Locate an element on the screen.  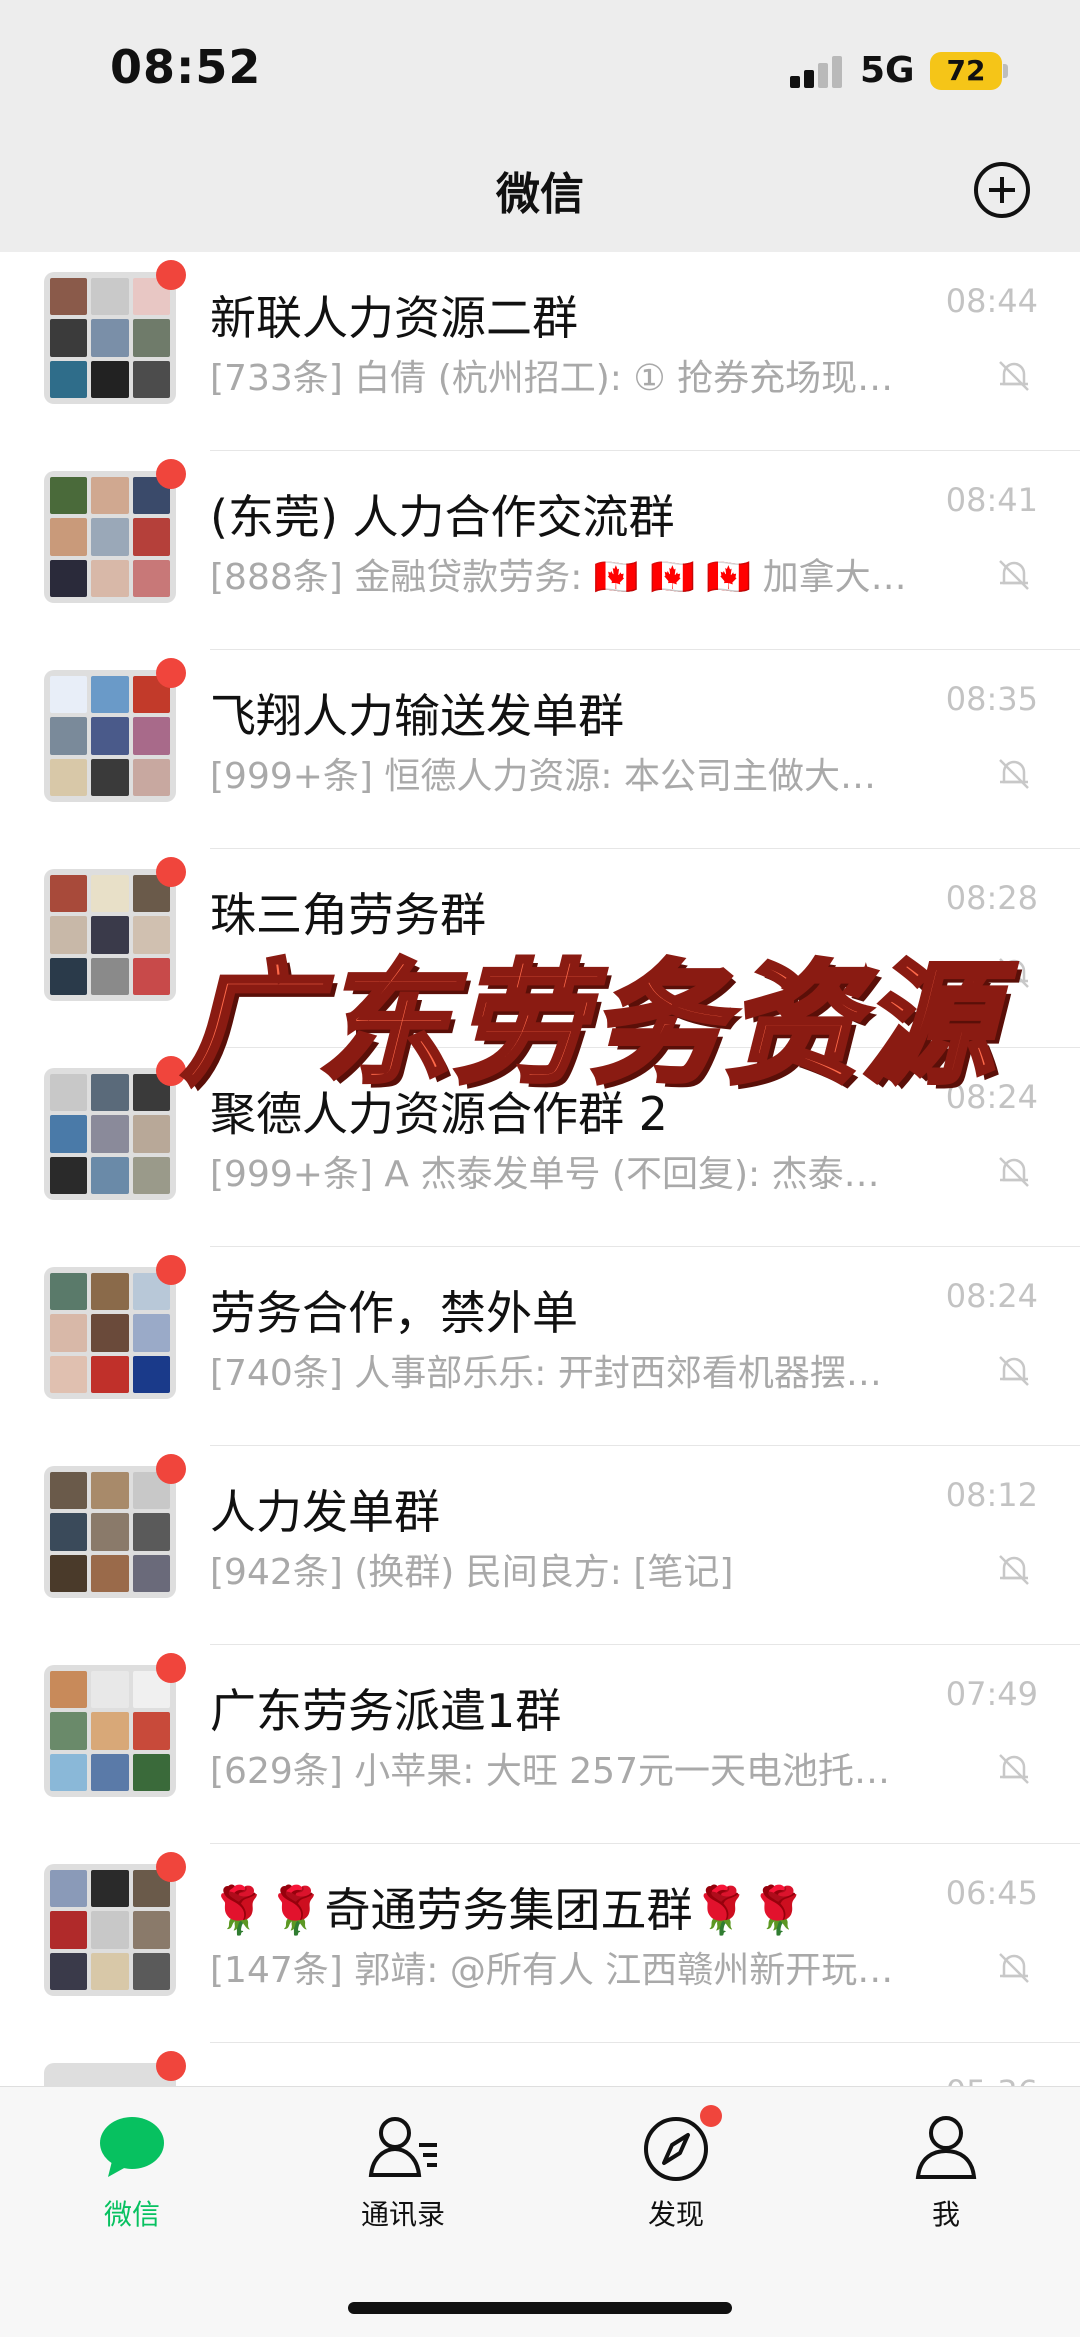
tab-label: 我 is located at coordinates (945, 2214).